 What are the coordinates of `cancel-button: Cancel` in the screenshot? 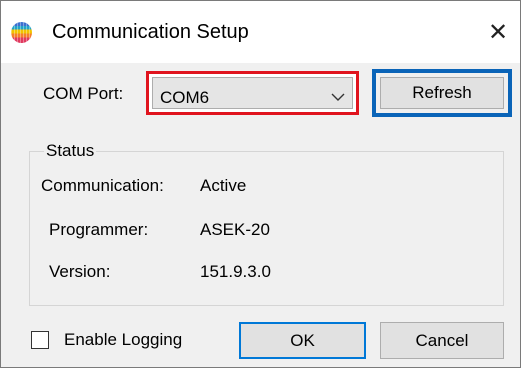 It's located at (442, 340).